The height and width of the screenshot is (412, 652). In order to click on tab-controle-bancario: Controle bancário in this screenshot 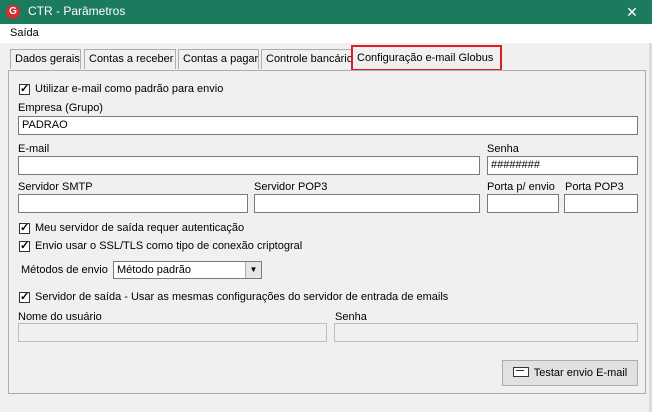, I will do `click(307, 59)`.